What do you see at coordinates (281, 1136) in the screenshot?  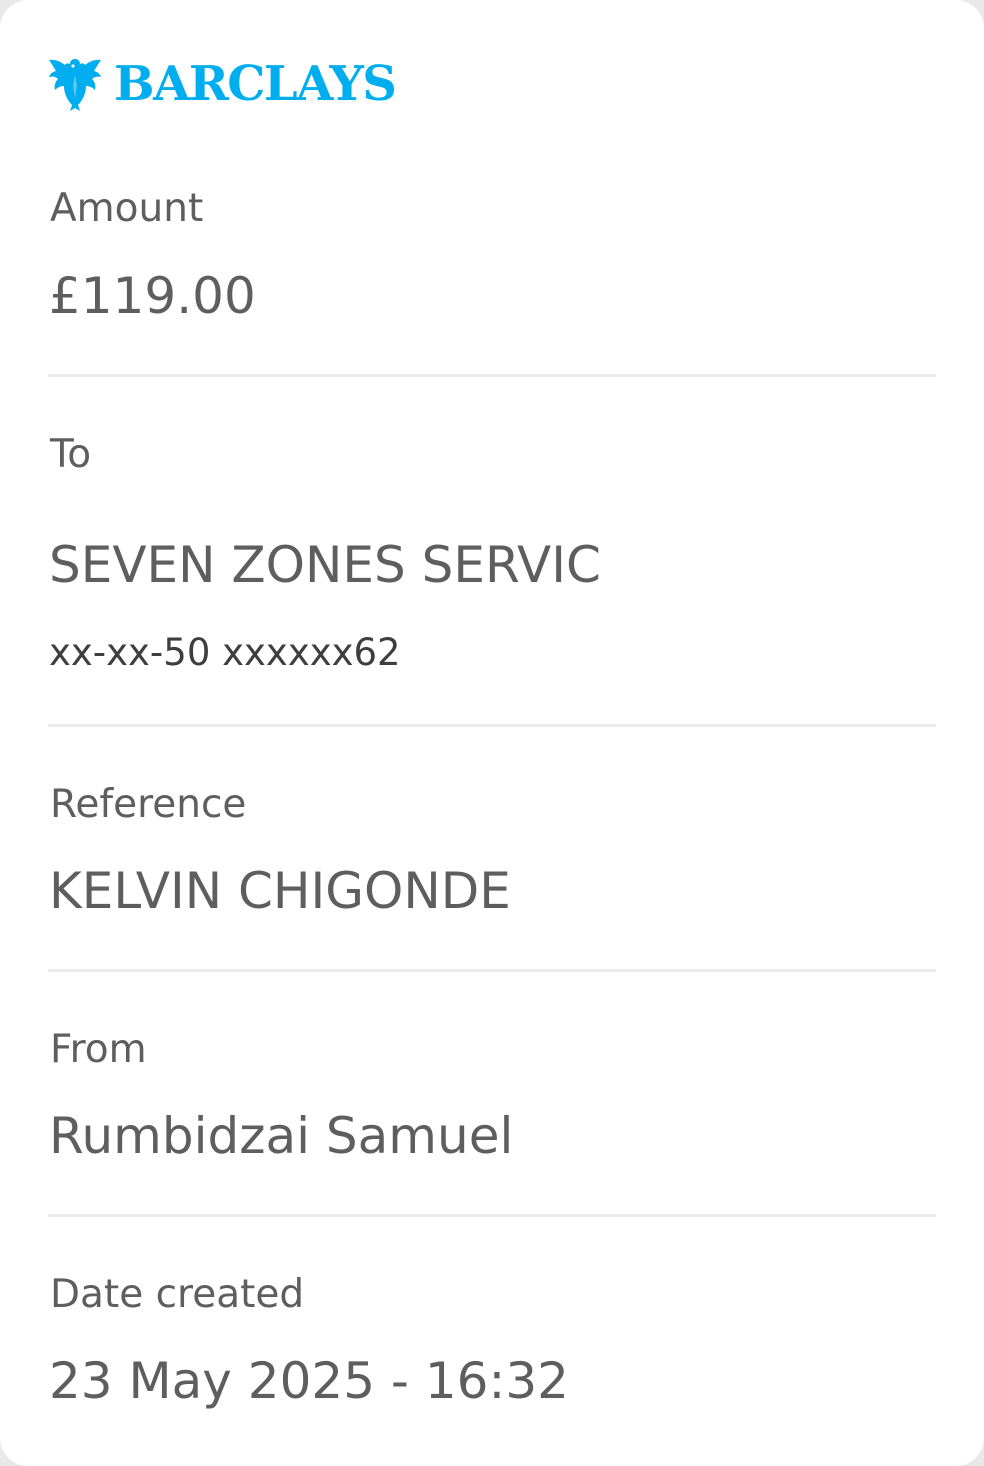 I see `from-value: Rumbidzai Samuel` at bounding box center [281, 1136].